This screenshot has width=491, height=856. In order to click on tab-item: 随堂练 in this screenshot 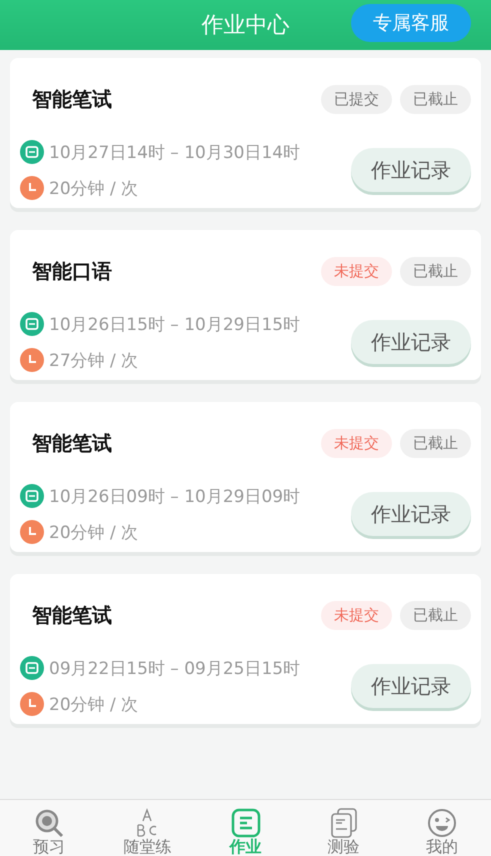, I will do `click(147, 828)`.